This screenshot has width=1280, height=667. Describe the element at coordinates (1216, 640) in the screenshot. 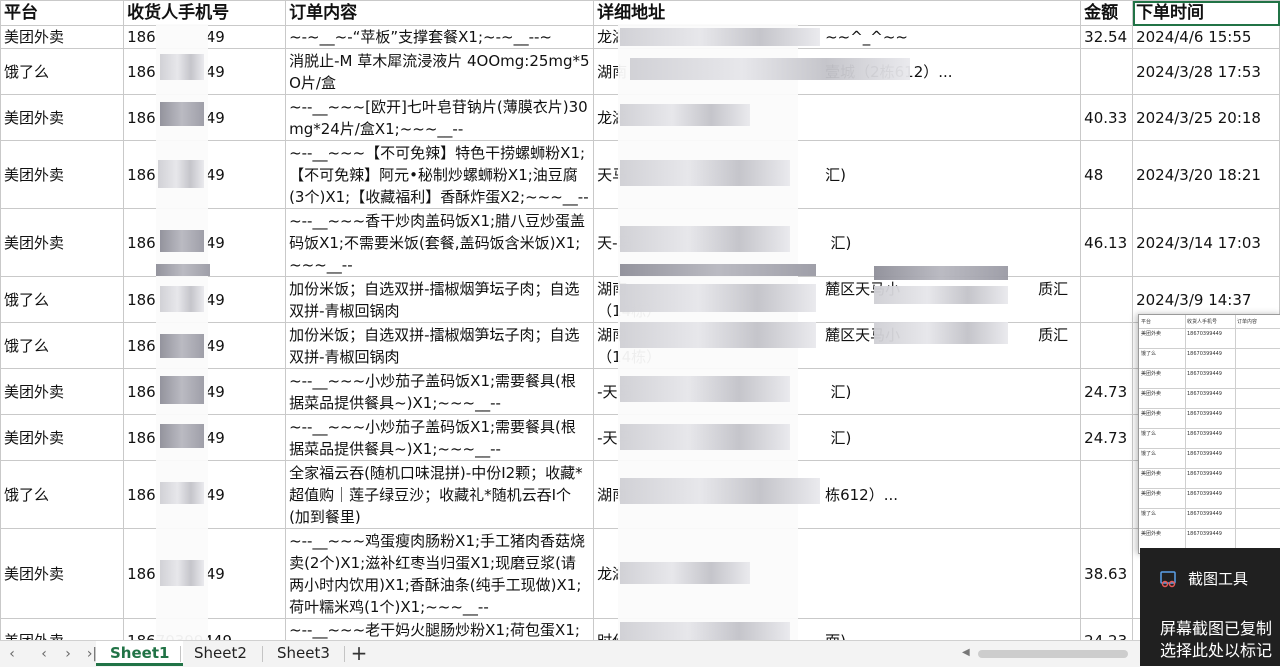

I see `notification-message: 屏幕截图已复制 选择此处以标记` at that location.